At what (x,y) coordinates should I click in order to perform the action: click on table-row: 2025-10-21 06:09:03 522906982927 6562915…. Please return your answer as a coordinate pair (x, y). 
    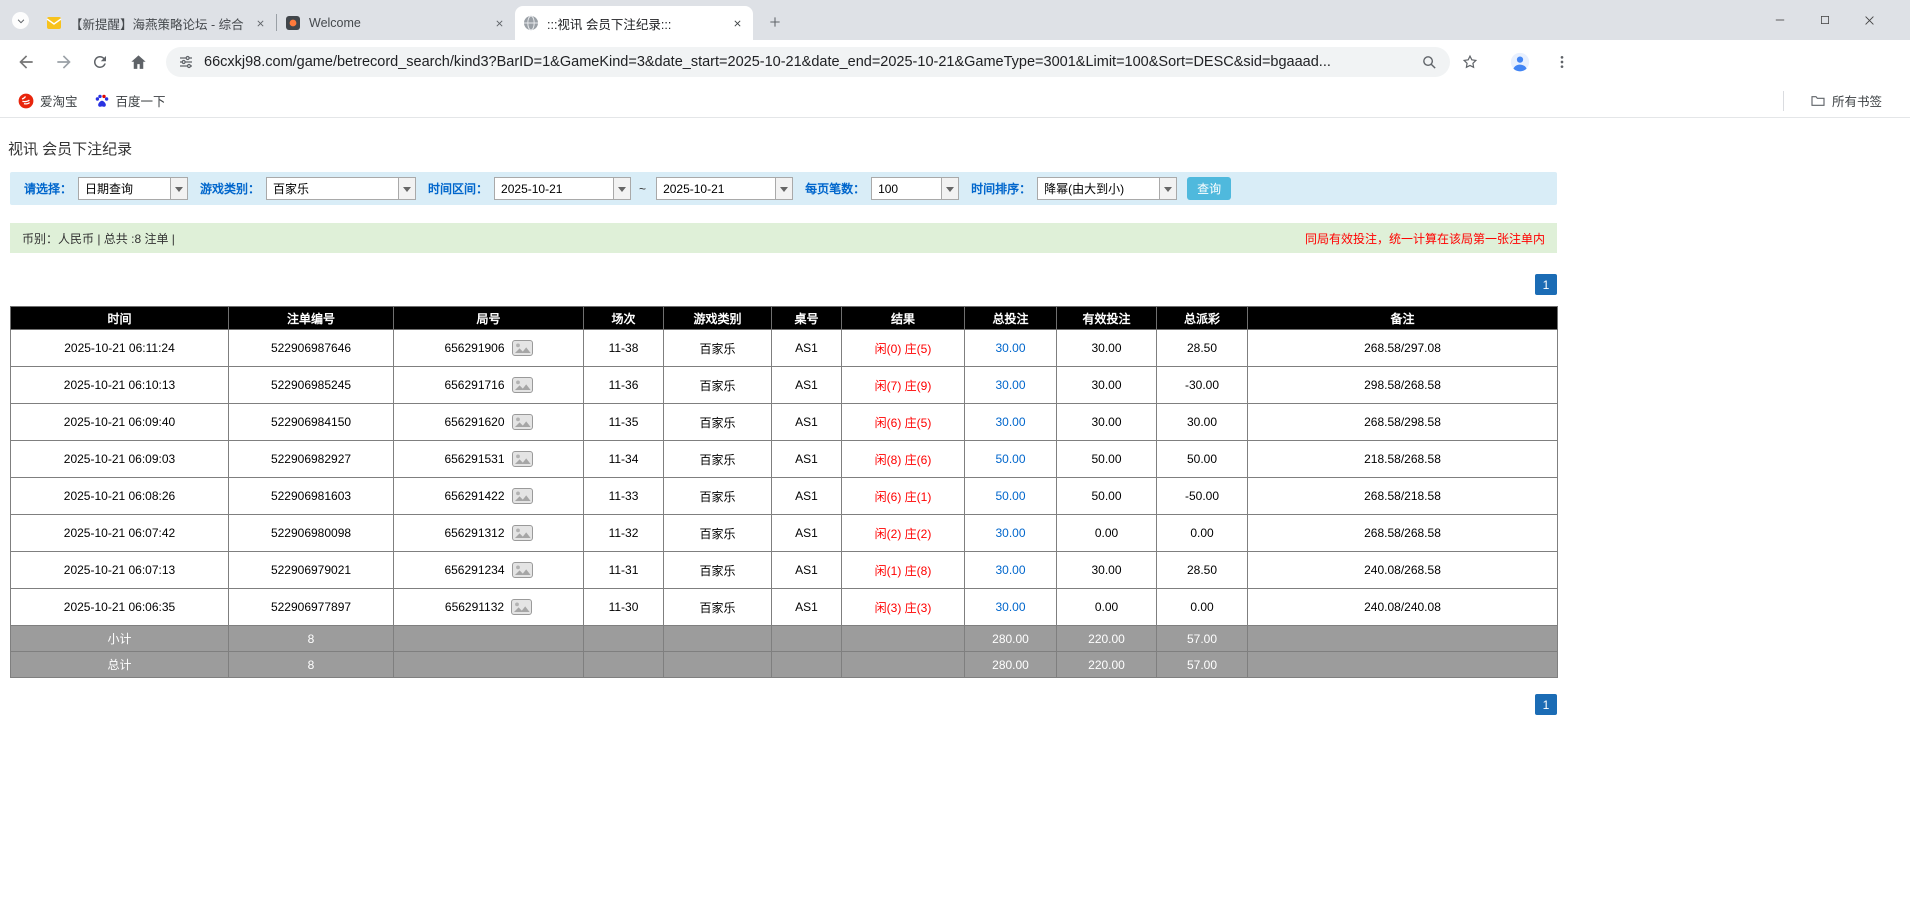
    Looking at the image, I should click on (784, 459).